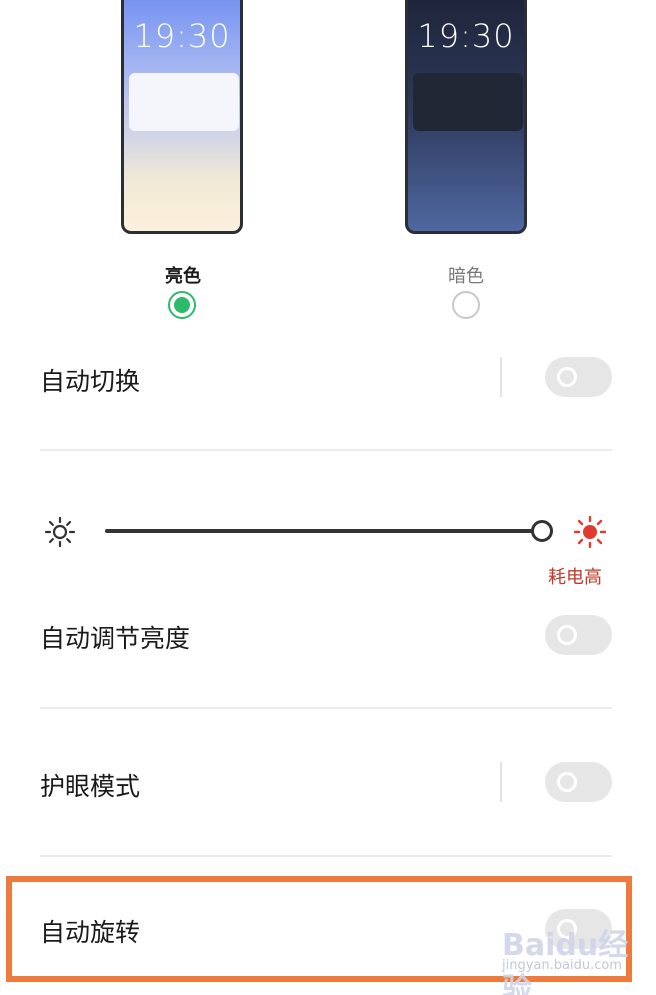 The width and height of the screenshot is (656, 995). What do you see at coordinates (184, 102) in the screenshot?
I see `light-preview-card` at bounding box center [184, 102].